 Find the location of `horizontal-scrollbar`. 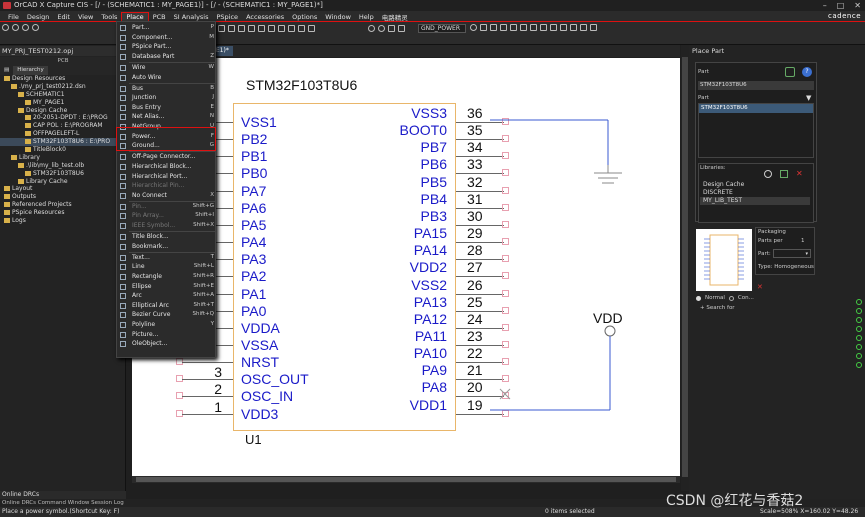

horizontal-scrollbar is located at coordinates (406, 479).